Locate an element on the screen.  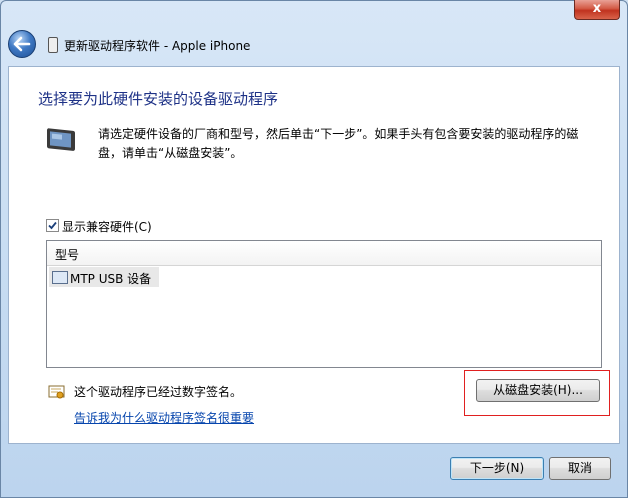
signing-info-link: 告诉我为什么驱动程序签名很重要 is located at coordinates (164, 417).